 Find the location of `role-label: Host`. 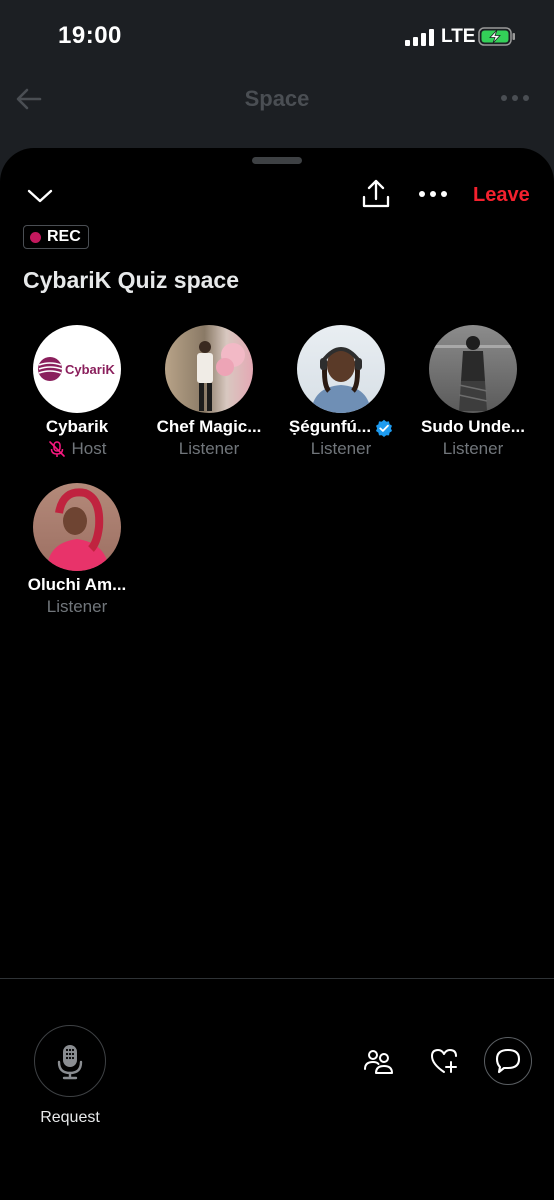

role-label: Host is located at coordinates (89, 448).